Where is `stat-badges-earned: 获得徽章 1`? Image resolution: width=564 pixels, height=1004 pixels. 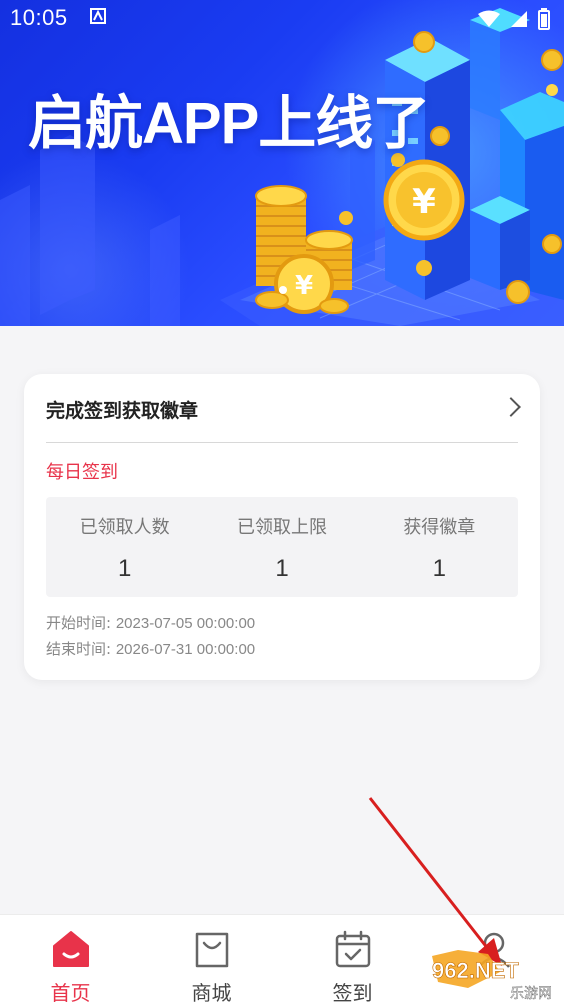
stat-badges-earned: 获得徽章 1 is located at coordinates (439, 547).